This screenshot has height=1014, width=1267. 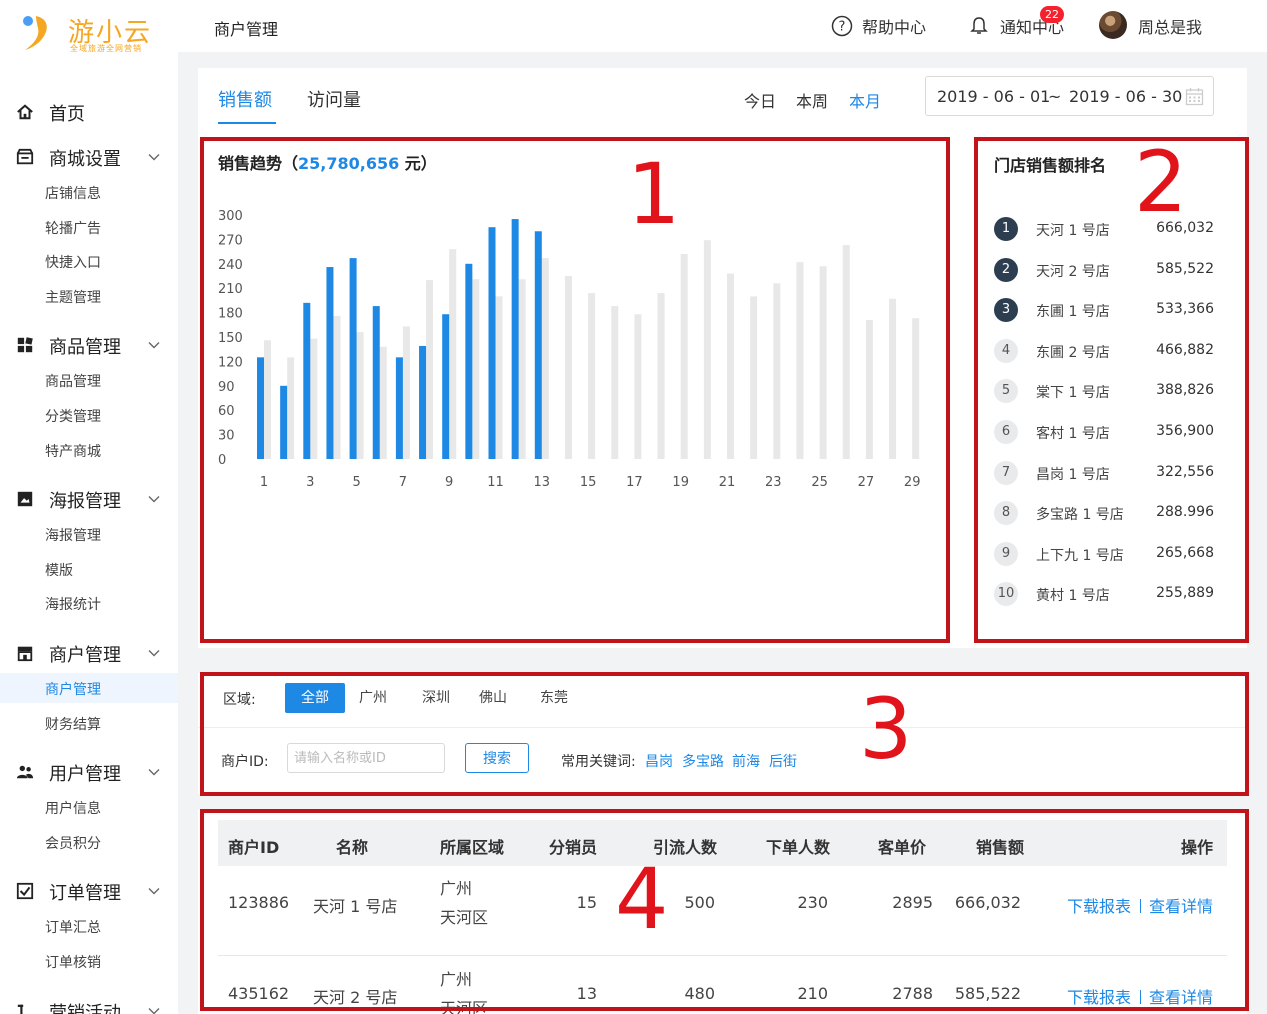 I want to click on sidebar-group-4: 用户管理, so click(x=89, y=772).